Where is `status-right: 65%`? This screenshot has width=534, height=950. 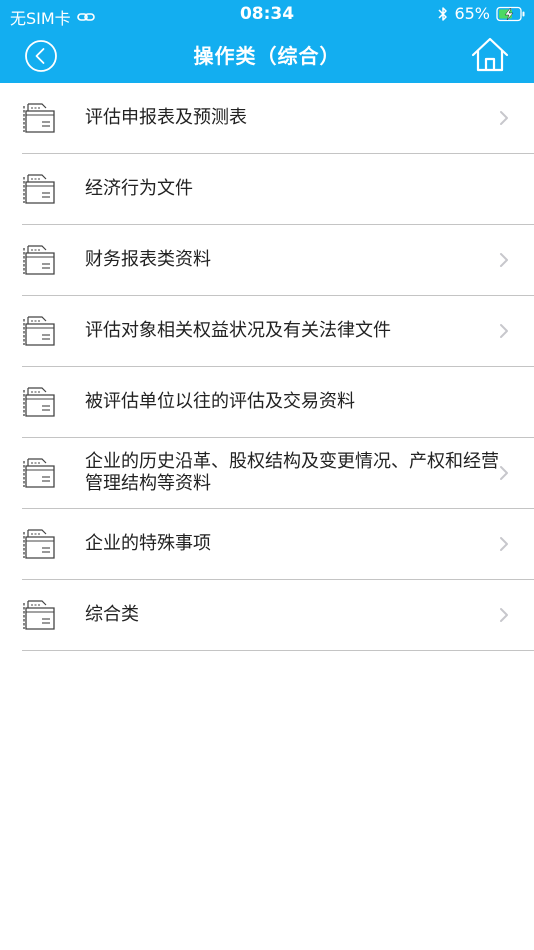 status-right: 65% is located at coordinates (482, 13).